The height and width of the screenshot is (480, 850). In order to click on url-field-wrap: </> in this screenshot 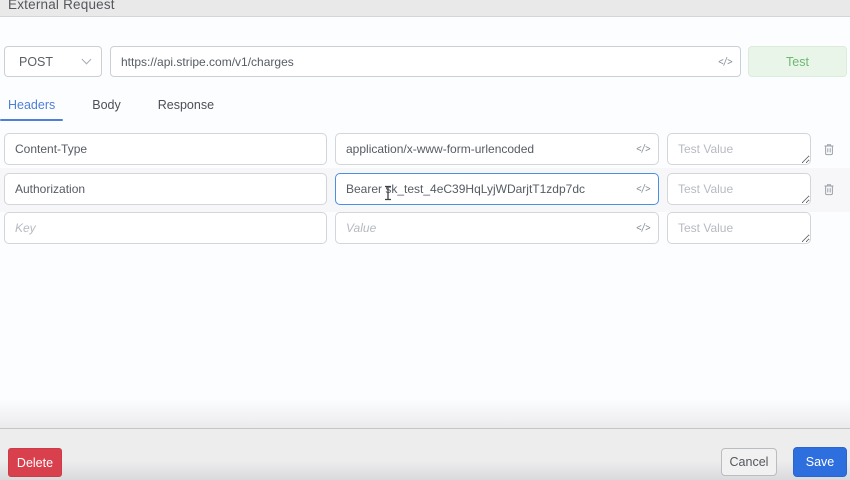, I will do `click(425, 61)`.